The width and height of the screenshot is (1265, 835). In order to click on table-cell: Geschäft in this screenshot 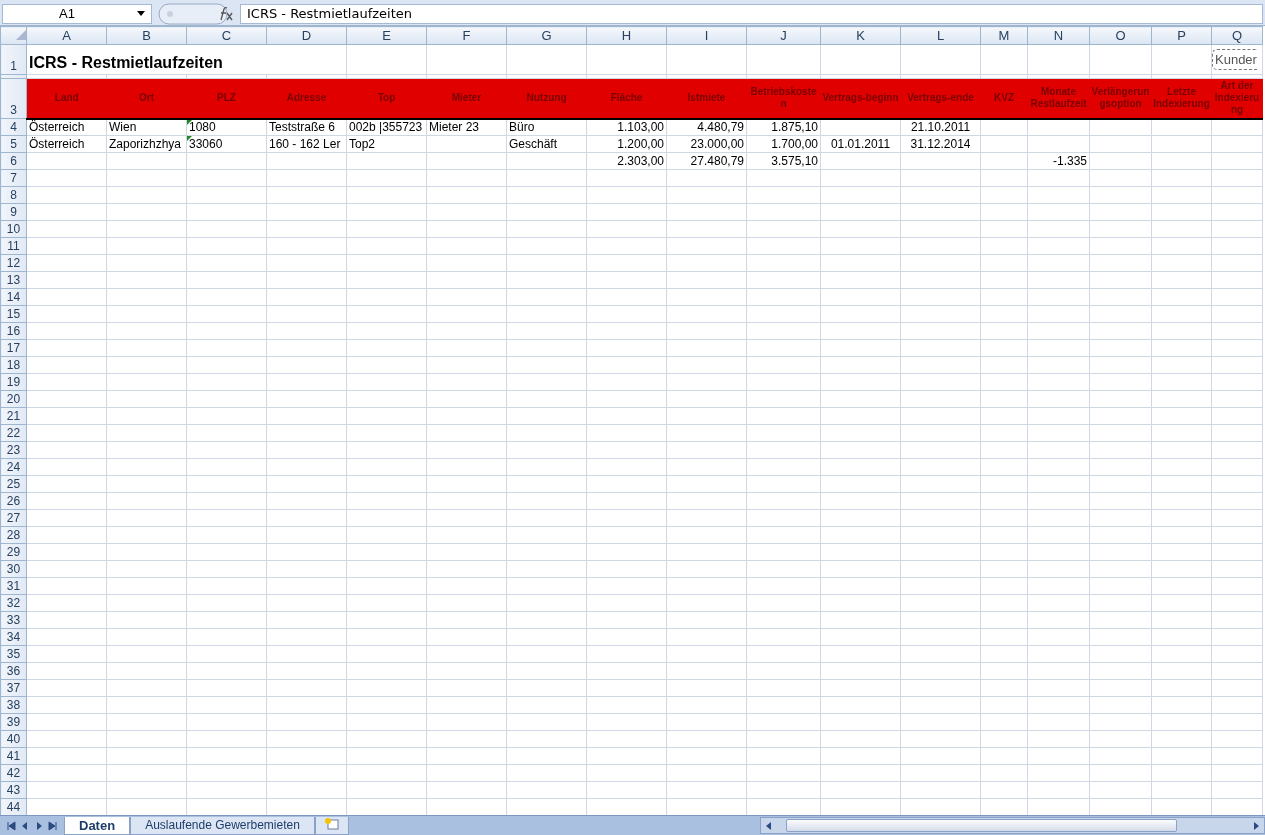, I will do `click(546, 144)`.